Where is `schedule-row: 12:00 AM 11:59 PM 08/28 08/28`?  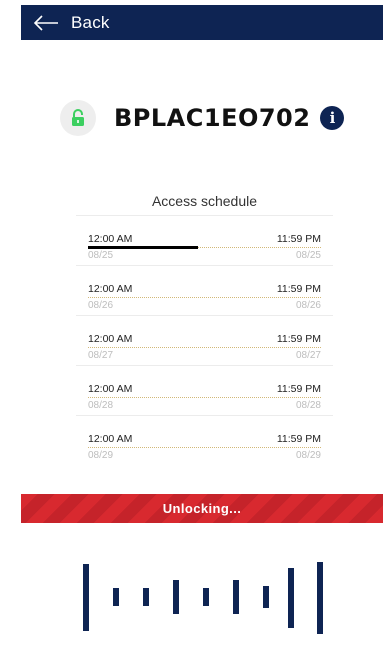
schedule-row: 12:00 AM 11:59 PM 08/28 08/28 is located at coordinates (204, 391).